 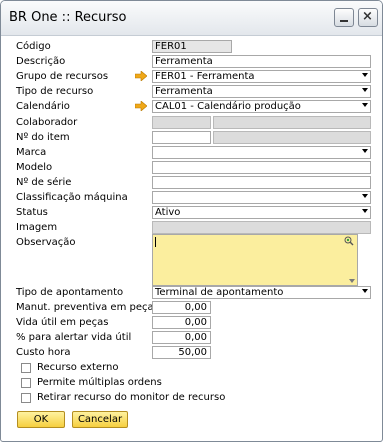 What do you see at coordinates (62, 322) in the screenshot?
I see `vida-label: Vida útil em peças` at bounding box center [62, 322].